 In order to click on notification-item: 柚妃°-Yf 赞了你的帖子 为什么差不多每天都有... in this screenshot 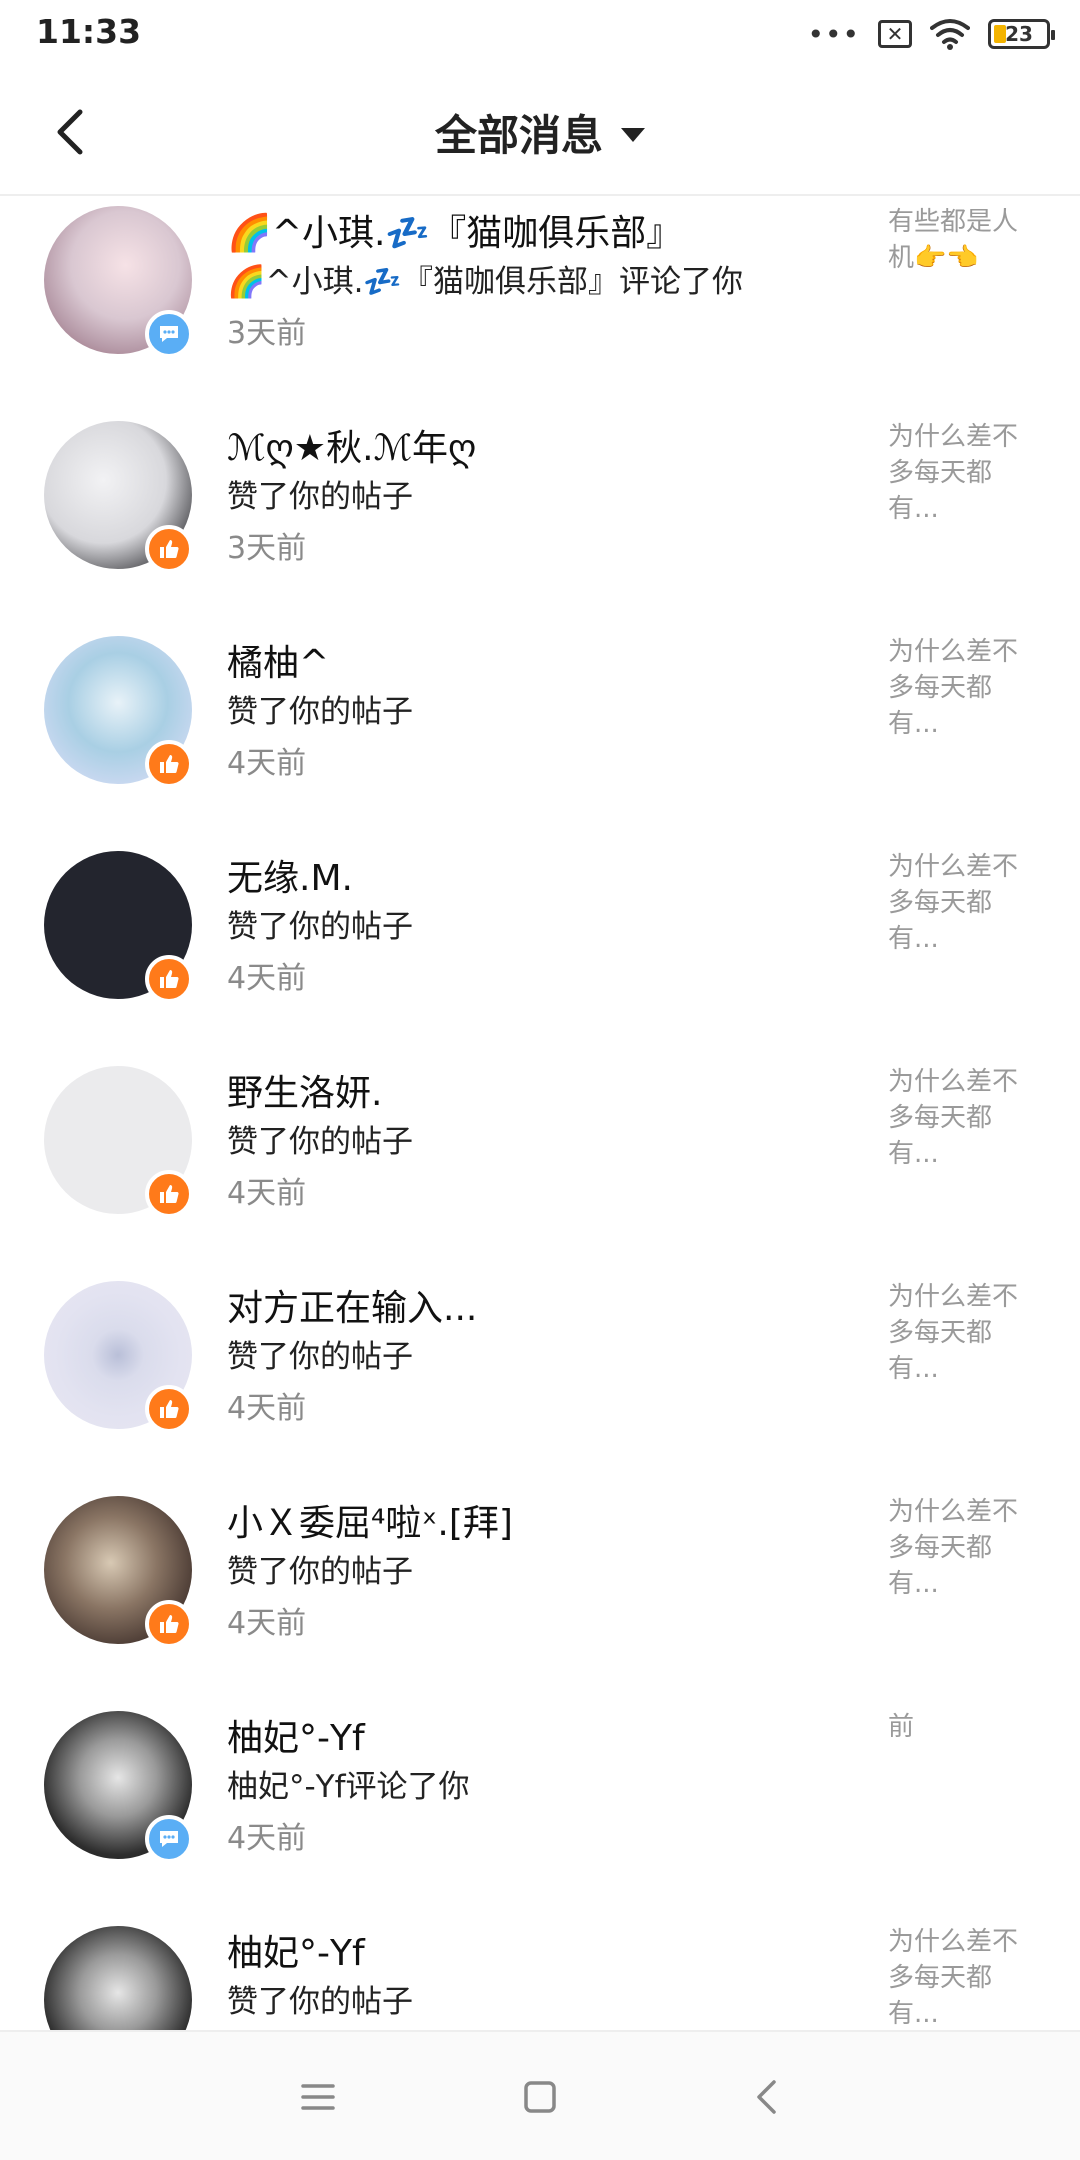, I will do `click(540, 1973)`.